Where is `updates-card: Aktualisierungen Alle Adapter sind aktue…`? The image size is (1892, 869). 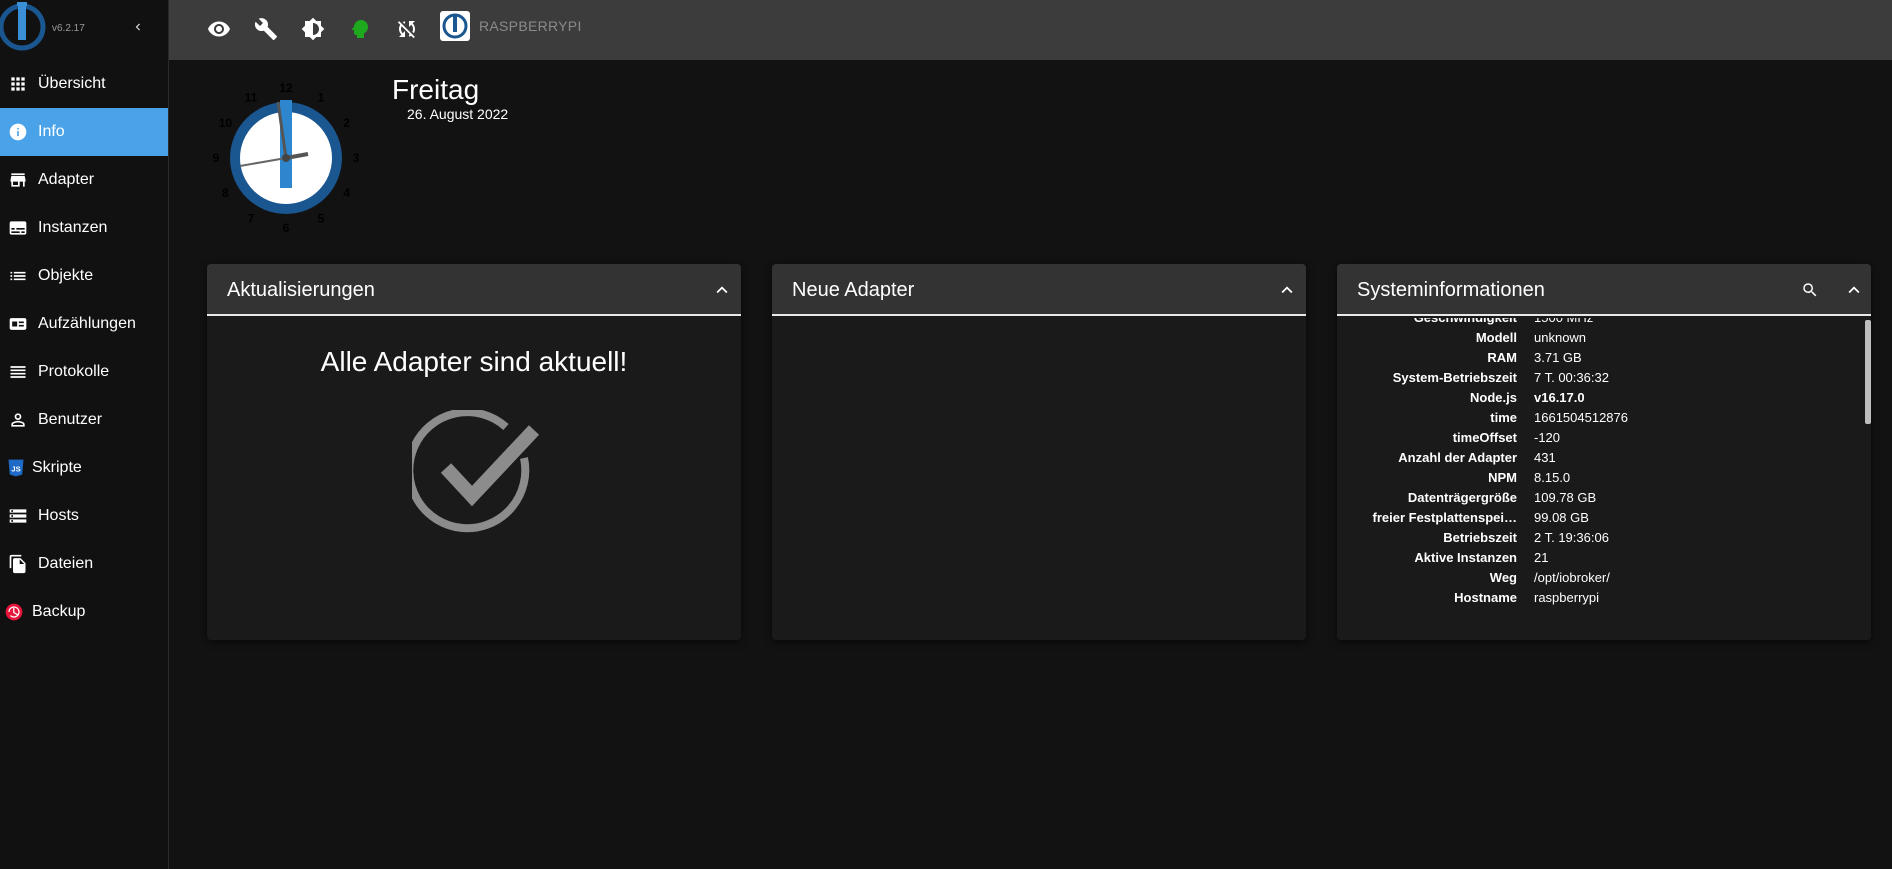
updates-card: Aktualisierungen Alle Adapter sind aktue… is located at coordinates (474, 452).